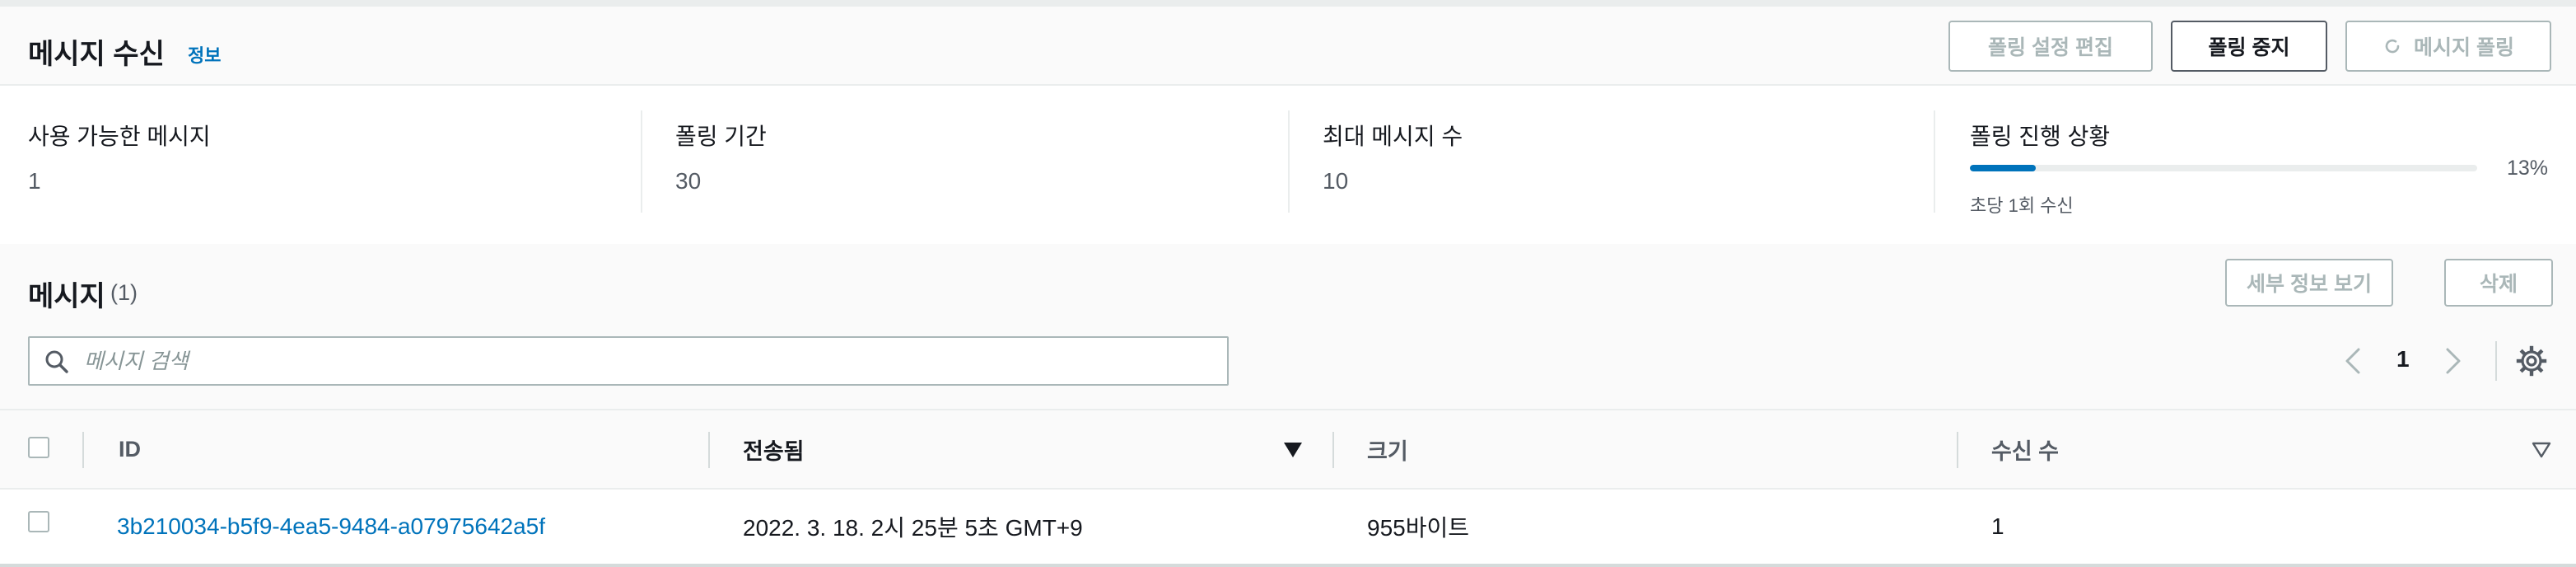 The image size is (2576, 567). I want to click on view-details-label: 세부 정보 보기, so click(2309, 284).